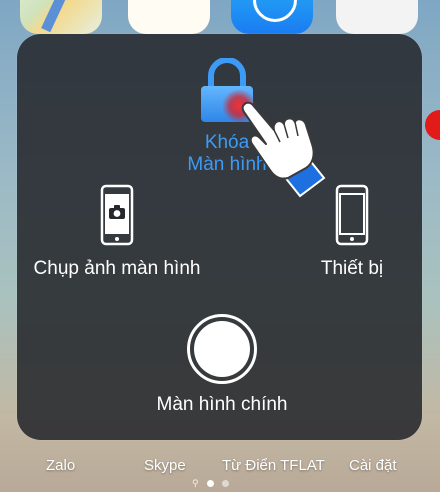 The width and height of the screenshot is (440, 492). What do you see at coordinates (117, 268) in the screenshot?
I see `screenshot-label: Chụp ảnh màn hình` at bounding box center [117, 268].